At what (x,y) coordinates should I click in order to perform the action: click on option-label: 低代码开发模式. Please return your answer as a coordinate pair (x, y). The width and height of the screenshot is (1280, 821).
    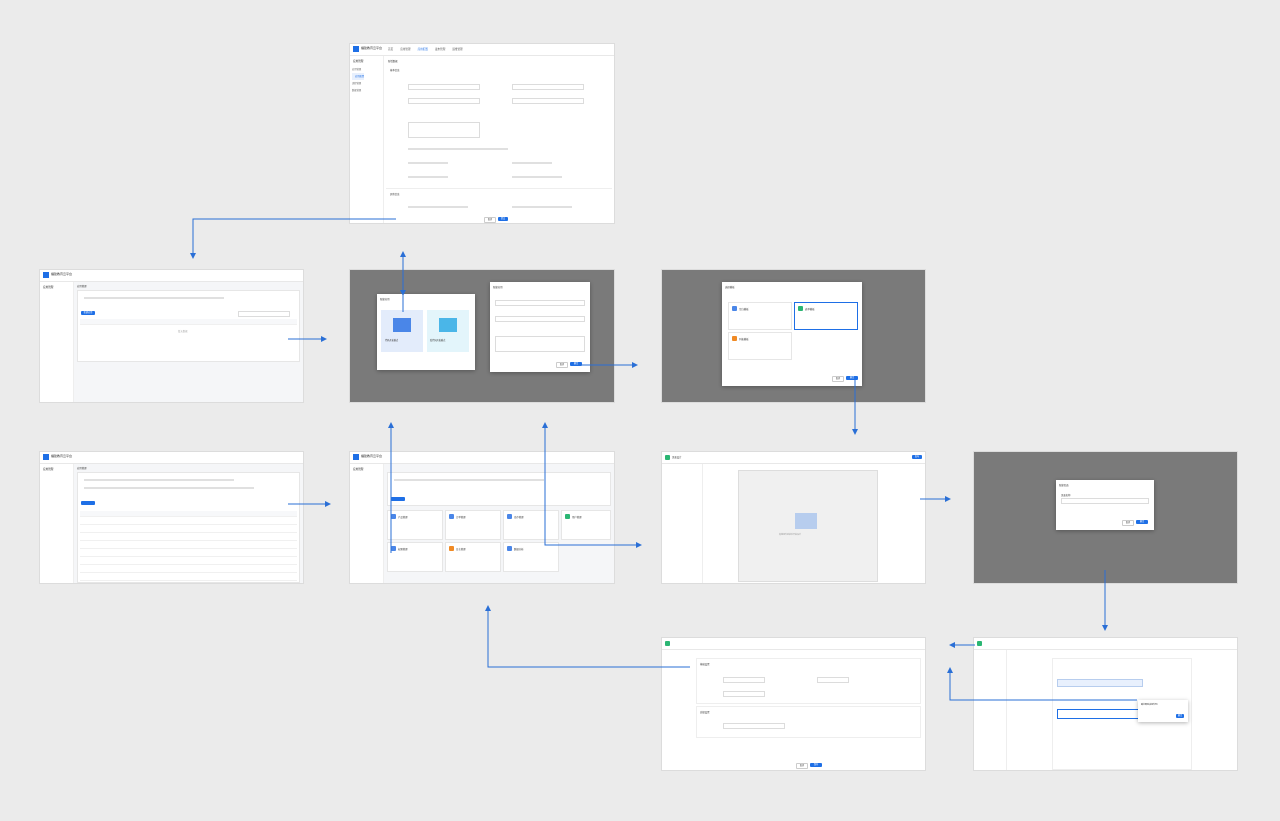
    Looking at the image, I should click on (438, 340).